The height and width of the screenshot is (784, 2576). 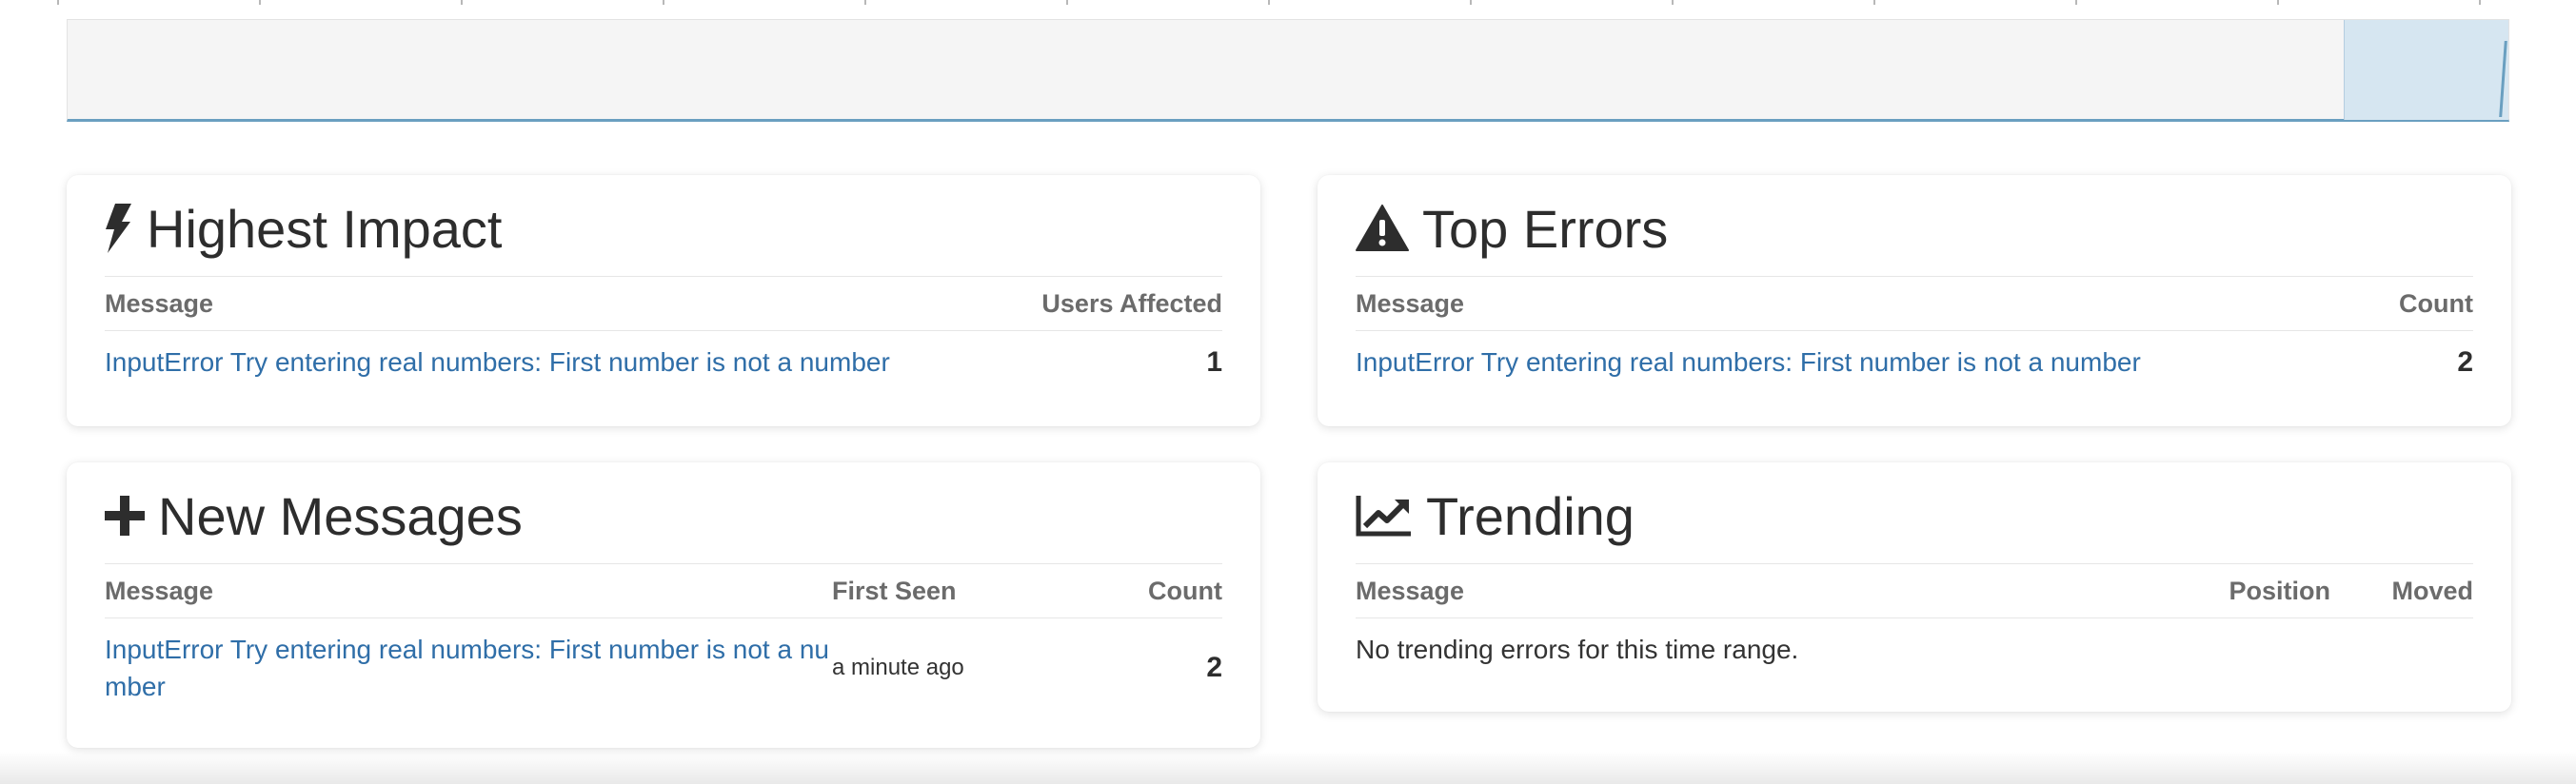 What do you see at coordinates (663, 516) in the screenshot?
I see `card-header: New Messages` at bounding box center [663, 516].